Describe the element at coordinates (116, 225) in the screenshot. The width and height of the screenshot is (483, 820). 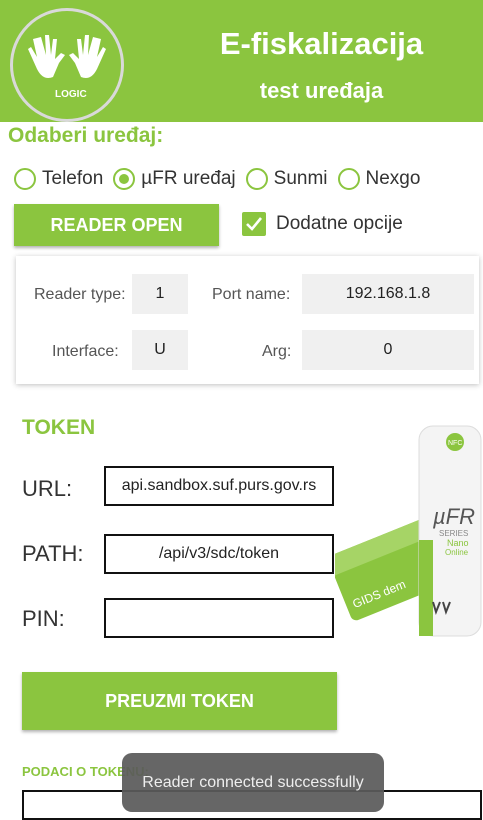
I see `reader-open-button: READER OPEN` at that location.